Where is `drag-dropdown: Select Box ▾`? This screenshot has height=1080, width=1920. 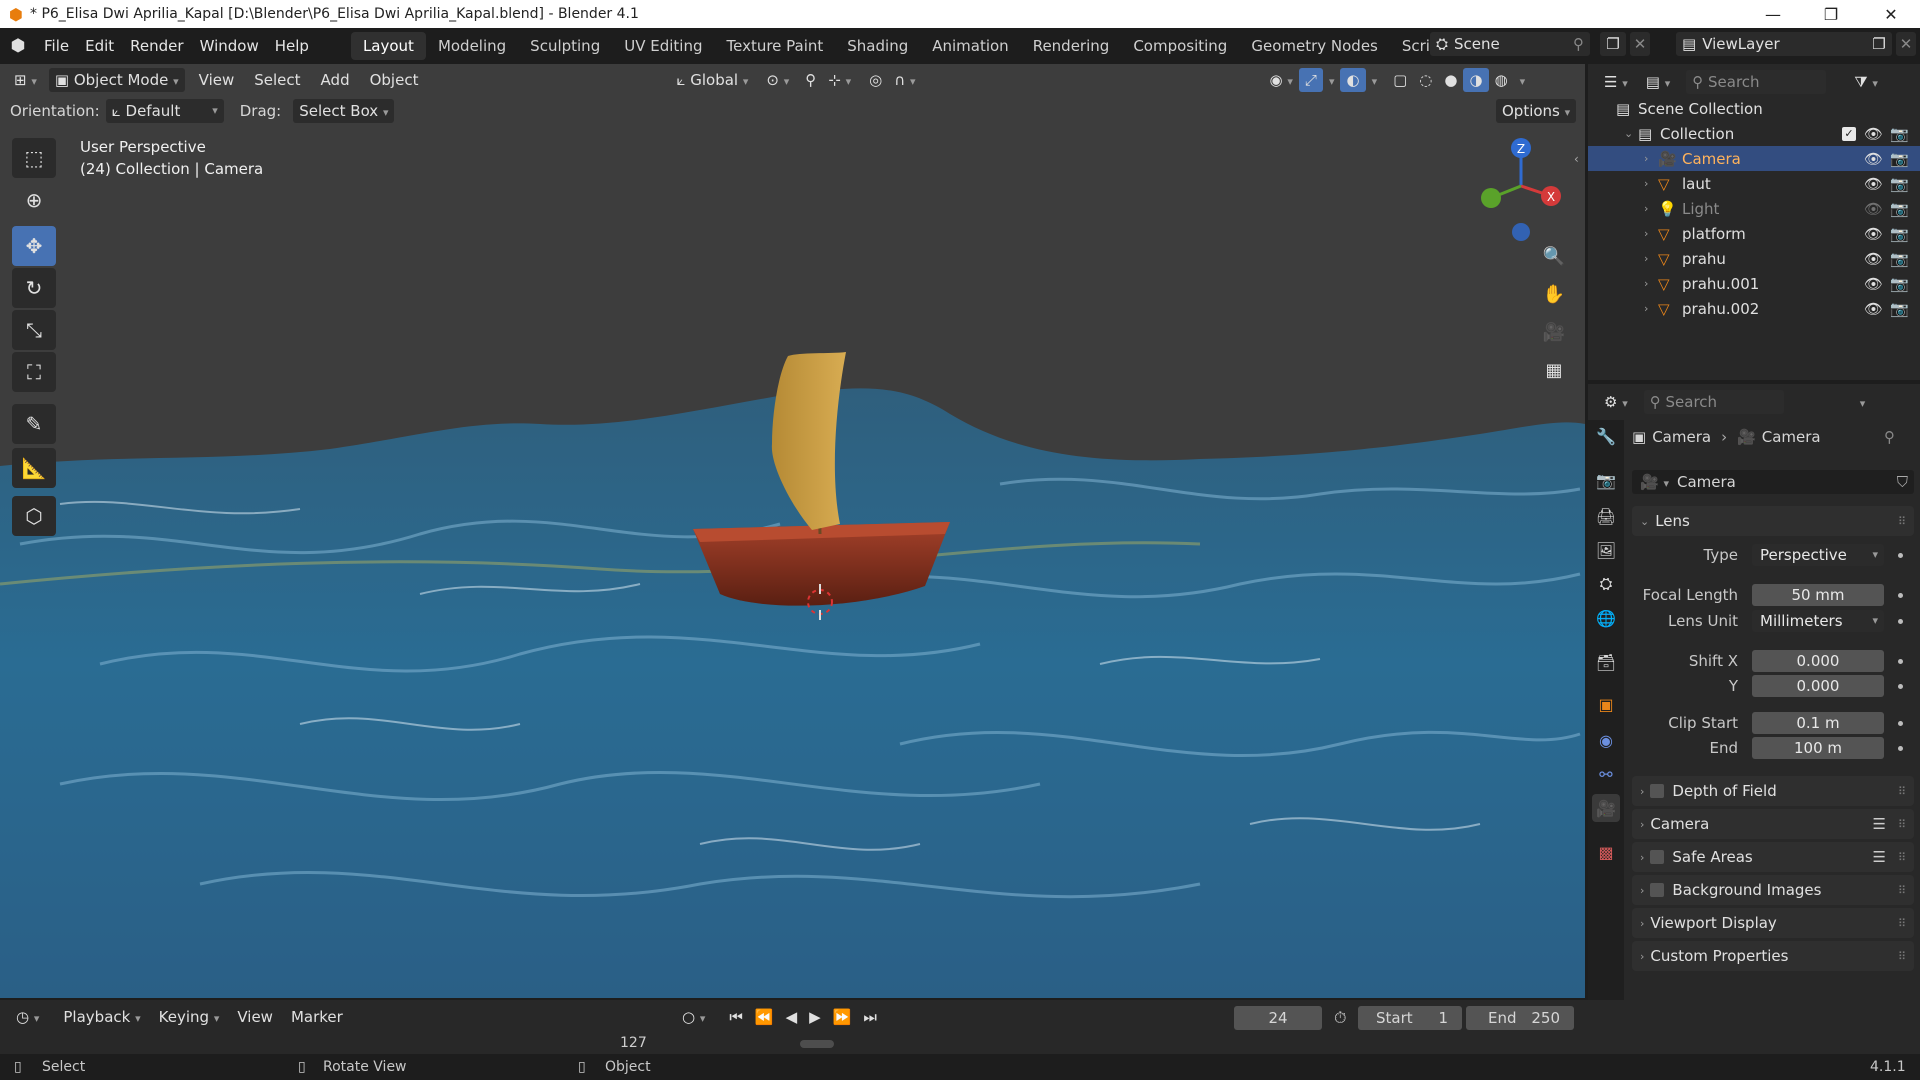 drag-dropdown: Select Box ▾ is located at coordinates (344, 111).